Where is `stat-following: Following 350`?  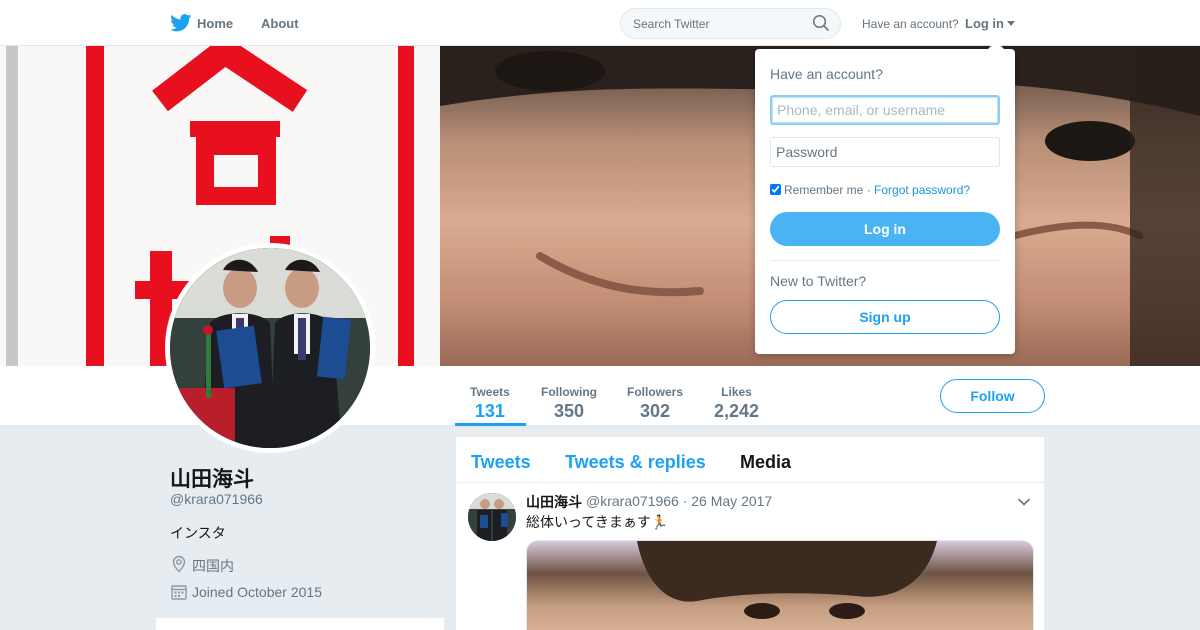 stat-following: Following 350 is located at coordinates (569, 403).